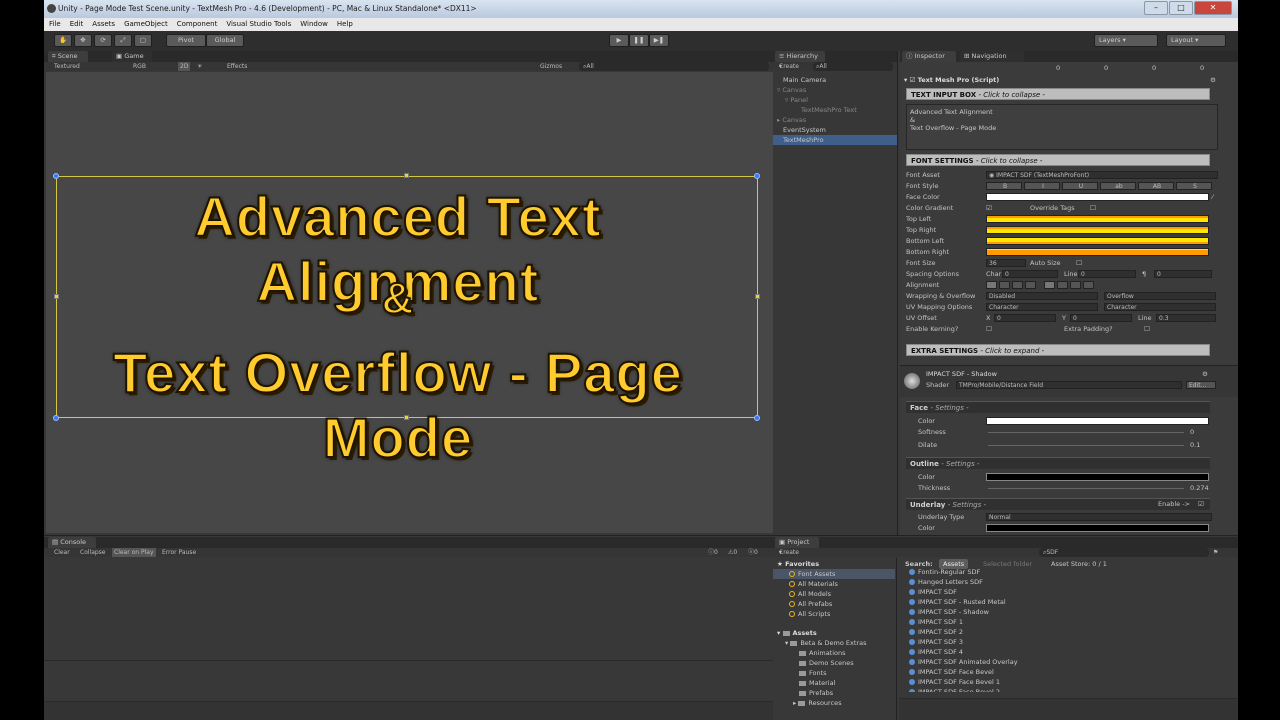 The image size is (1280, 720). Describe the element at coordinates (929, 56) in the screenshot. I see `tab-inspector: ⓘ Inspector` at that location.